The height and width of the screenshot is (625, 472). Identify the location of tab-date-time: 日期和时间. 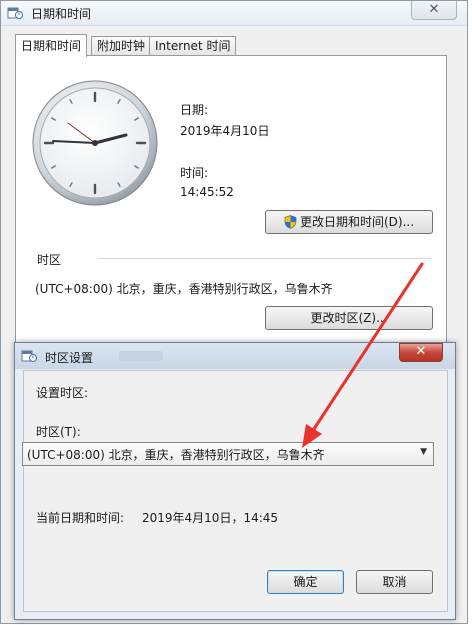
(51, 45).